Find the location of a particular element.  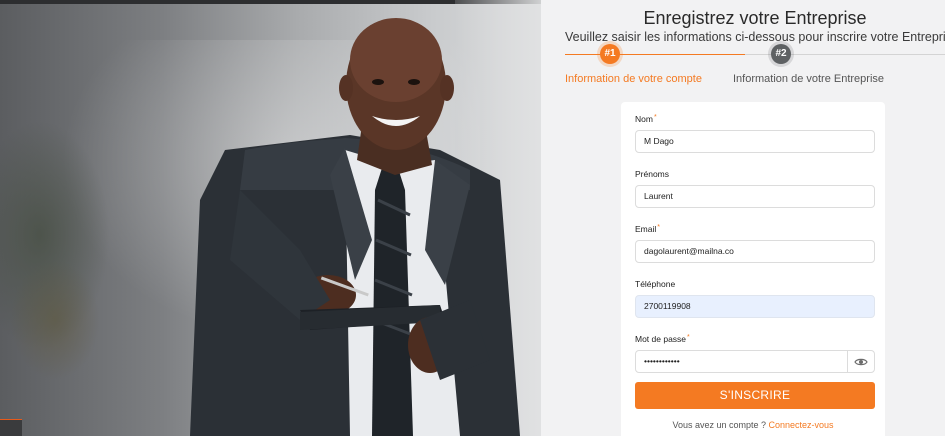

nom-label: Nom* is located at coordinates (646, 119).